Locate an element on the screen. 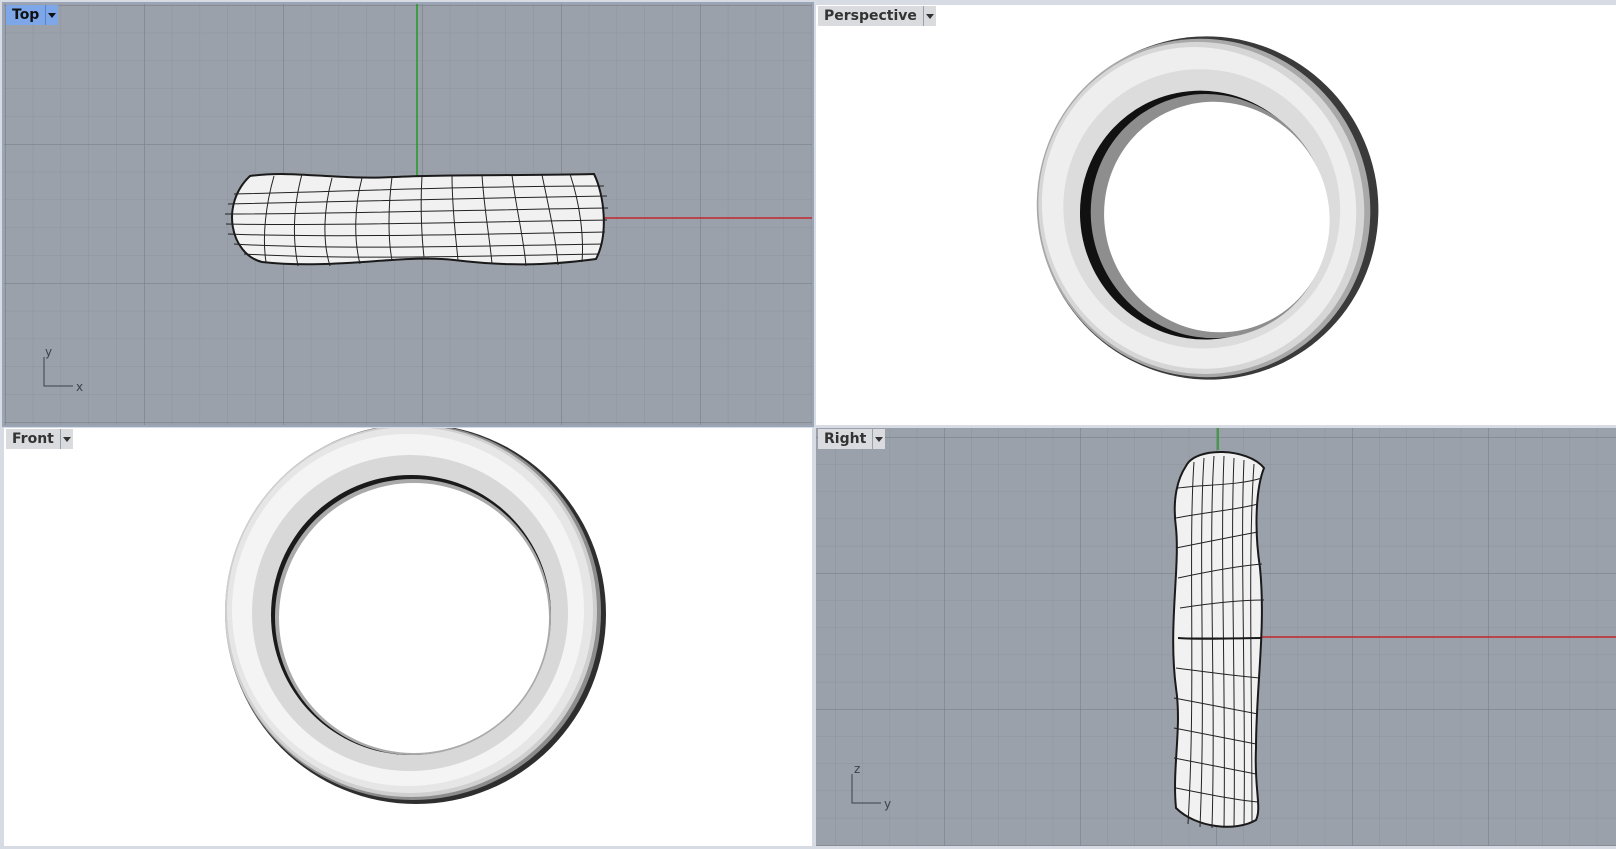 The image size is (1616, 849). ring-shaded-front is located at coordinates (415, 616).